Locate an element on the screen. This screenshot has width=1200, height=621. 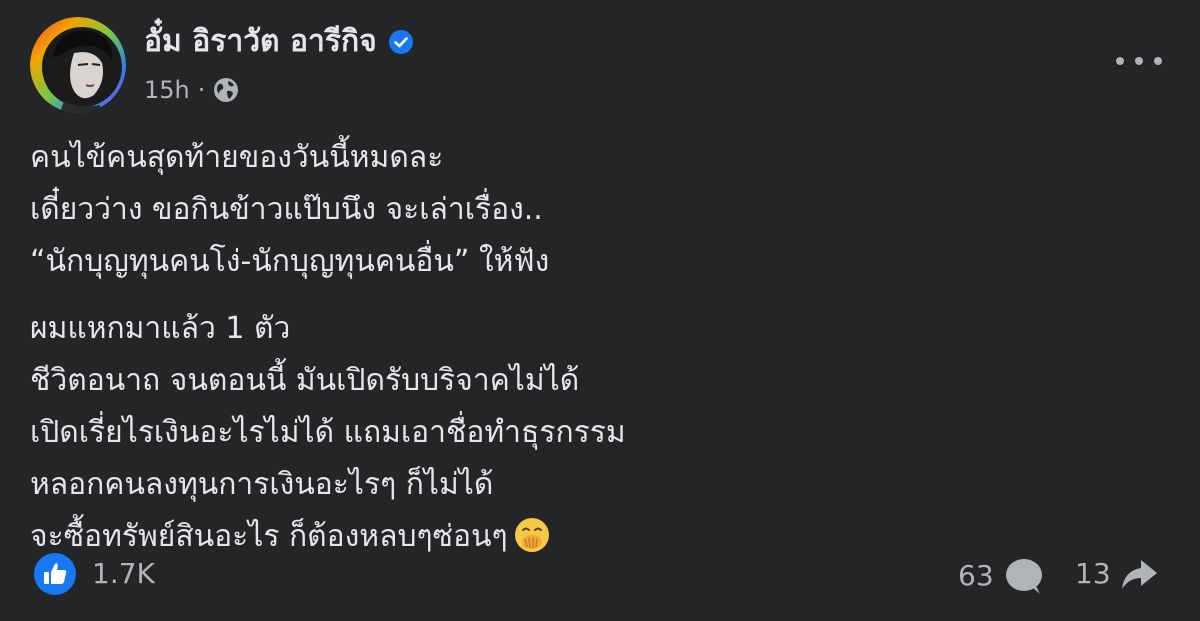
author-name: อั๋ม อิราวัต อารีกิจ is located at coordinates (278, 42).